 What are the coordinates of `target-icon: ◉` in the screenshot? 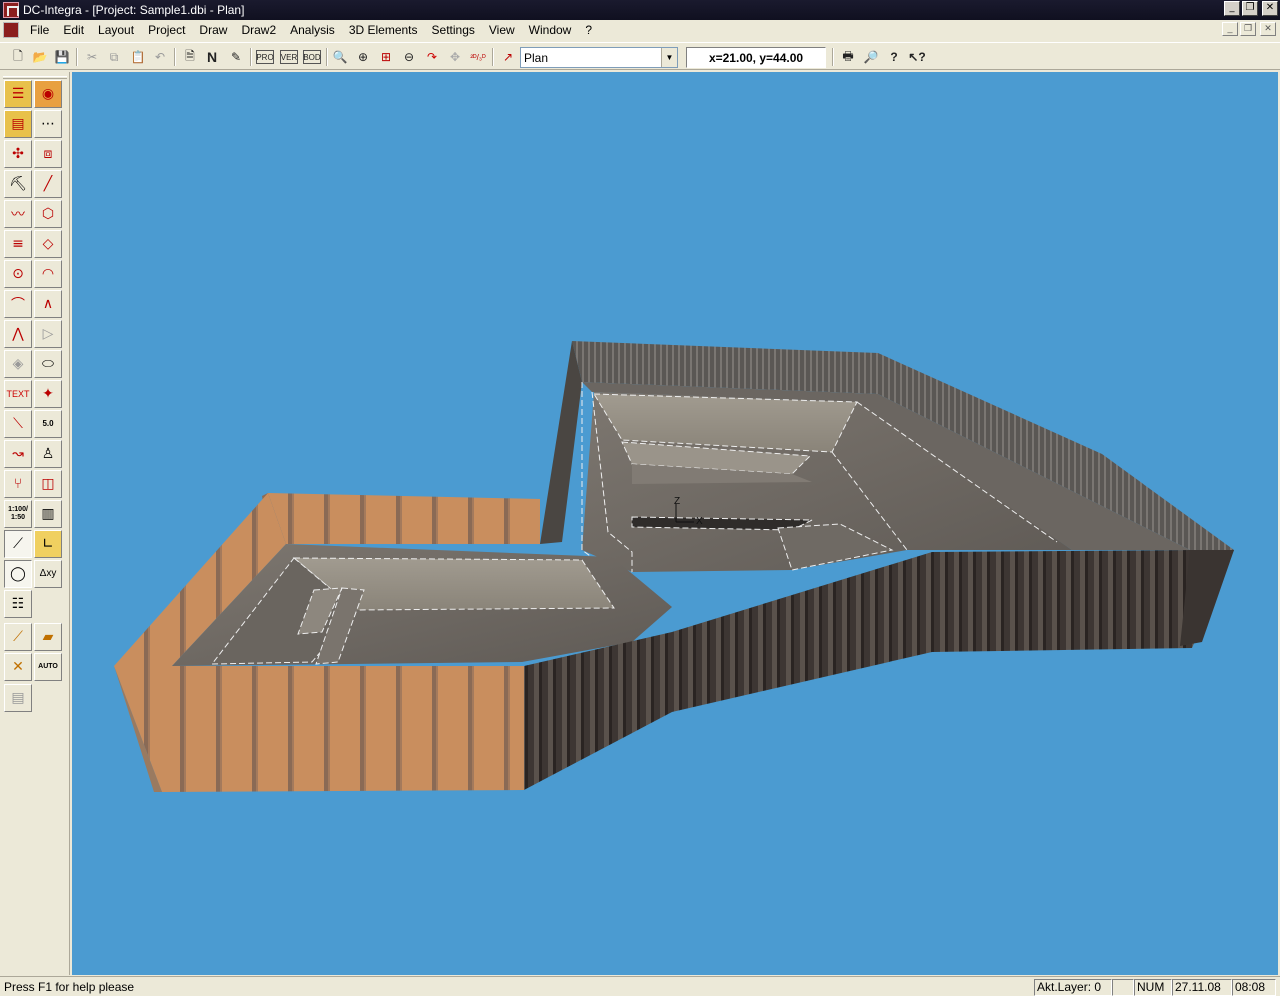 It's located at (48, 94).